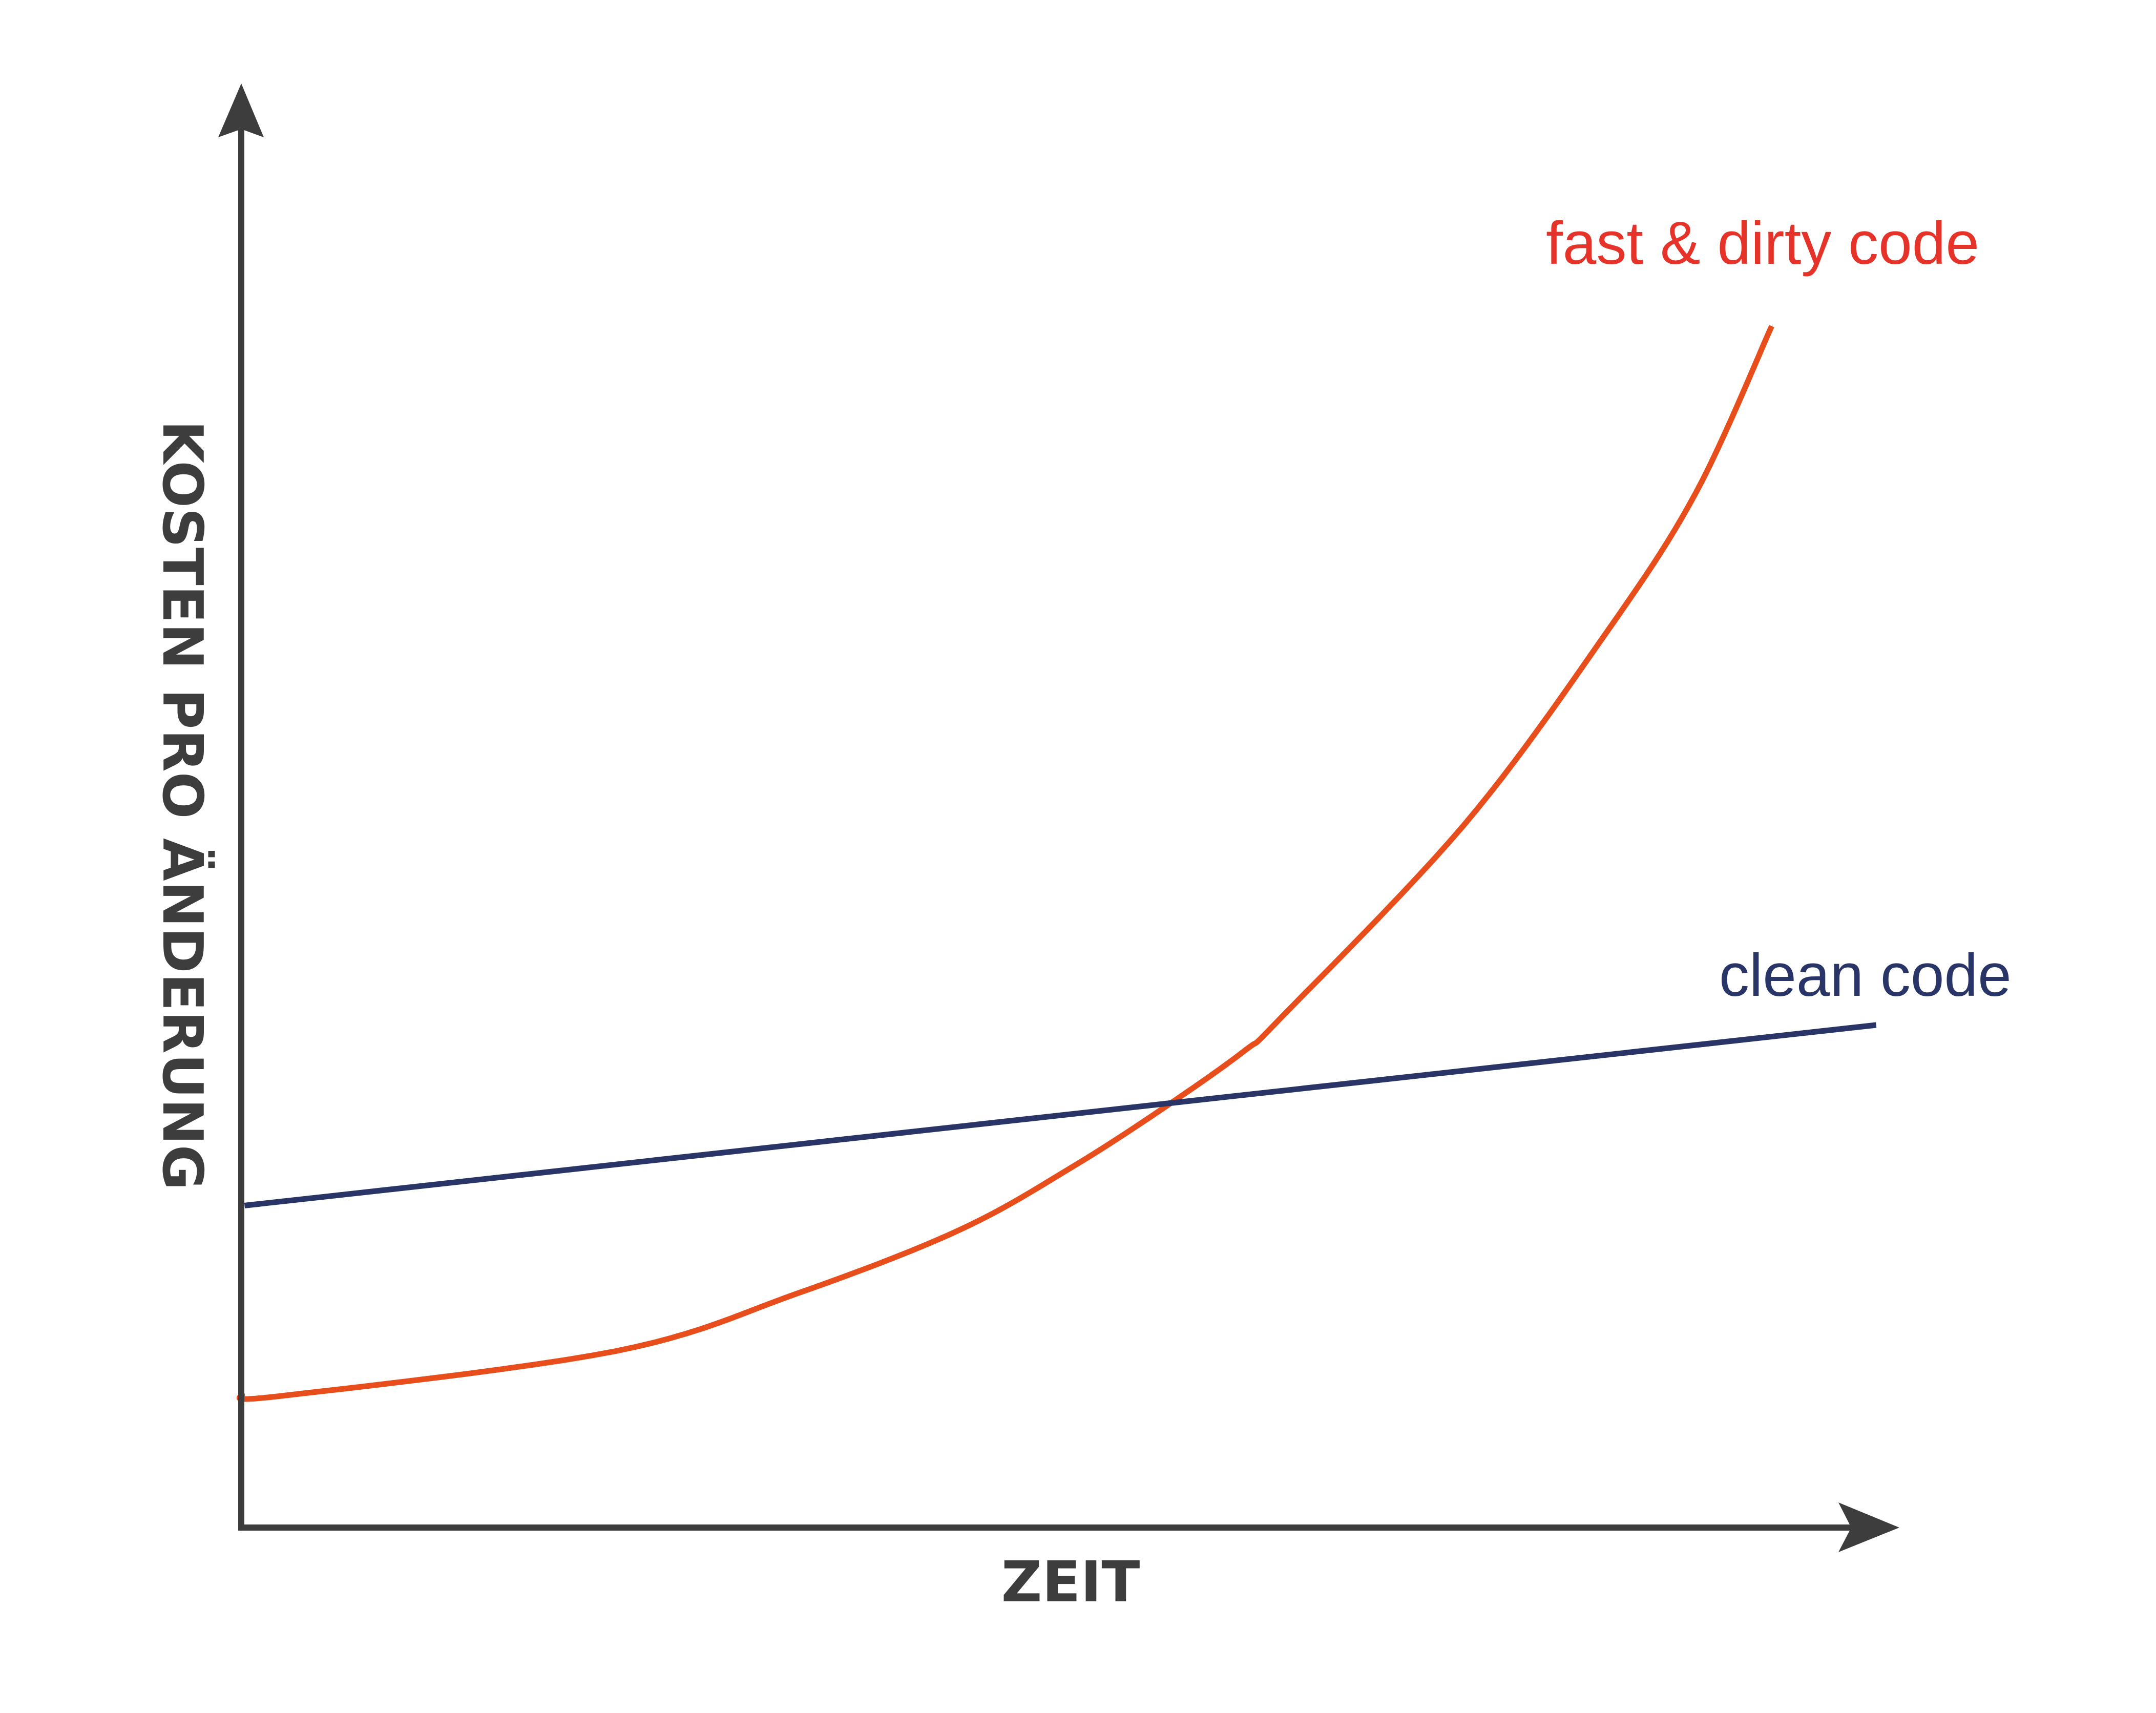 This screenshot has height=1713, width=2156. What do you see at coordinates (1070, 1582) in the screenshot?
I see `x-axis-label: ZEIT` at bounding box center [1070, 1582].